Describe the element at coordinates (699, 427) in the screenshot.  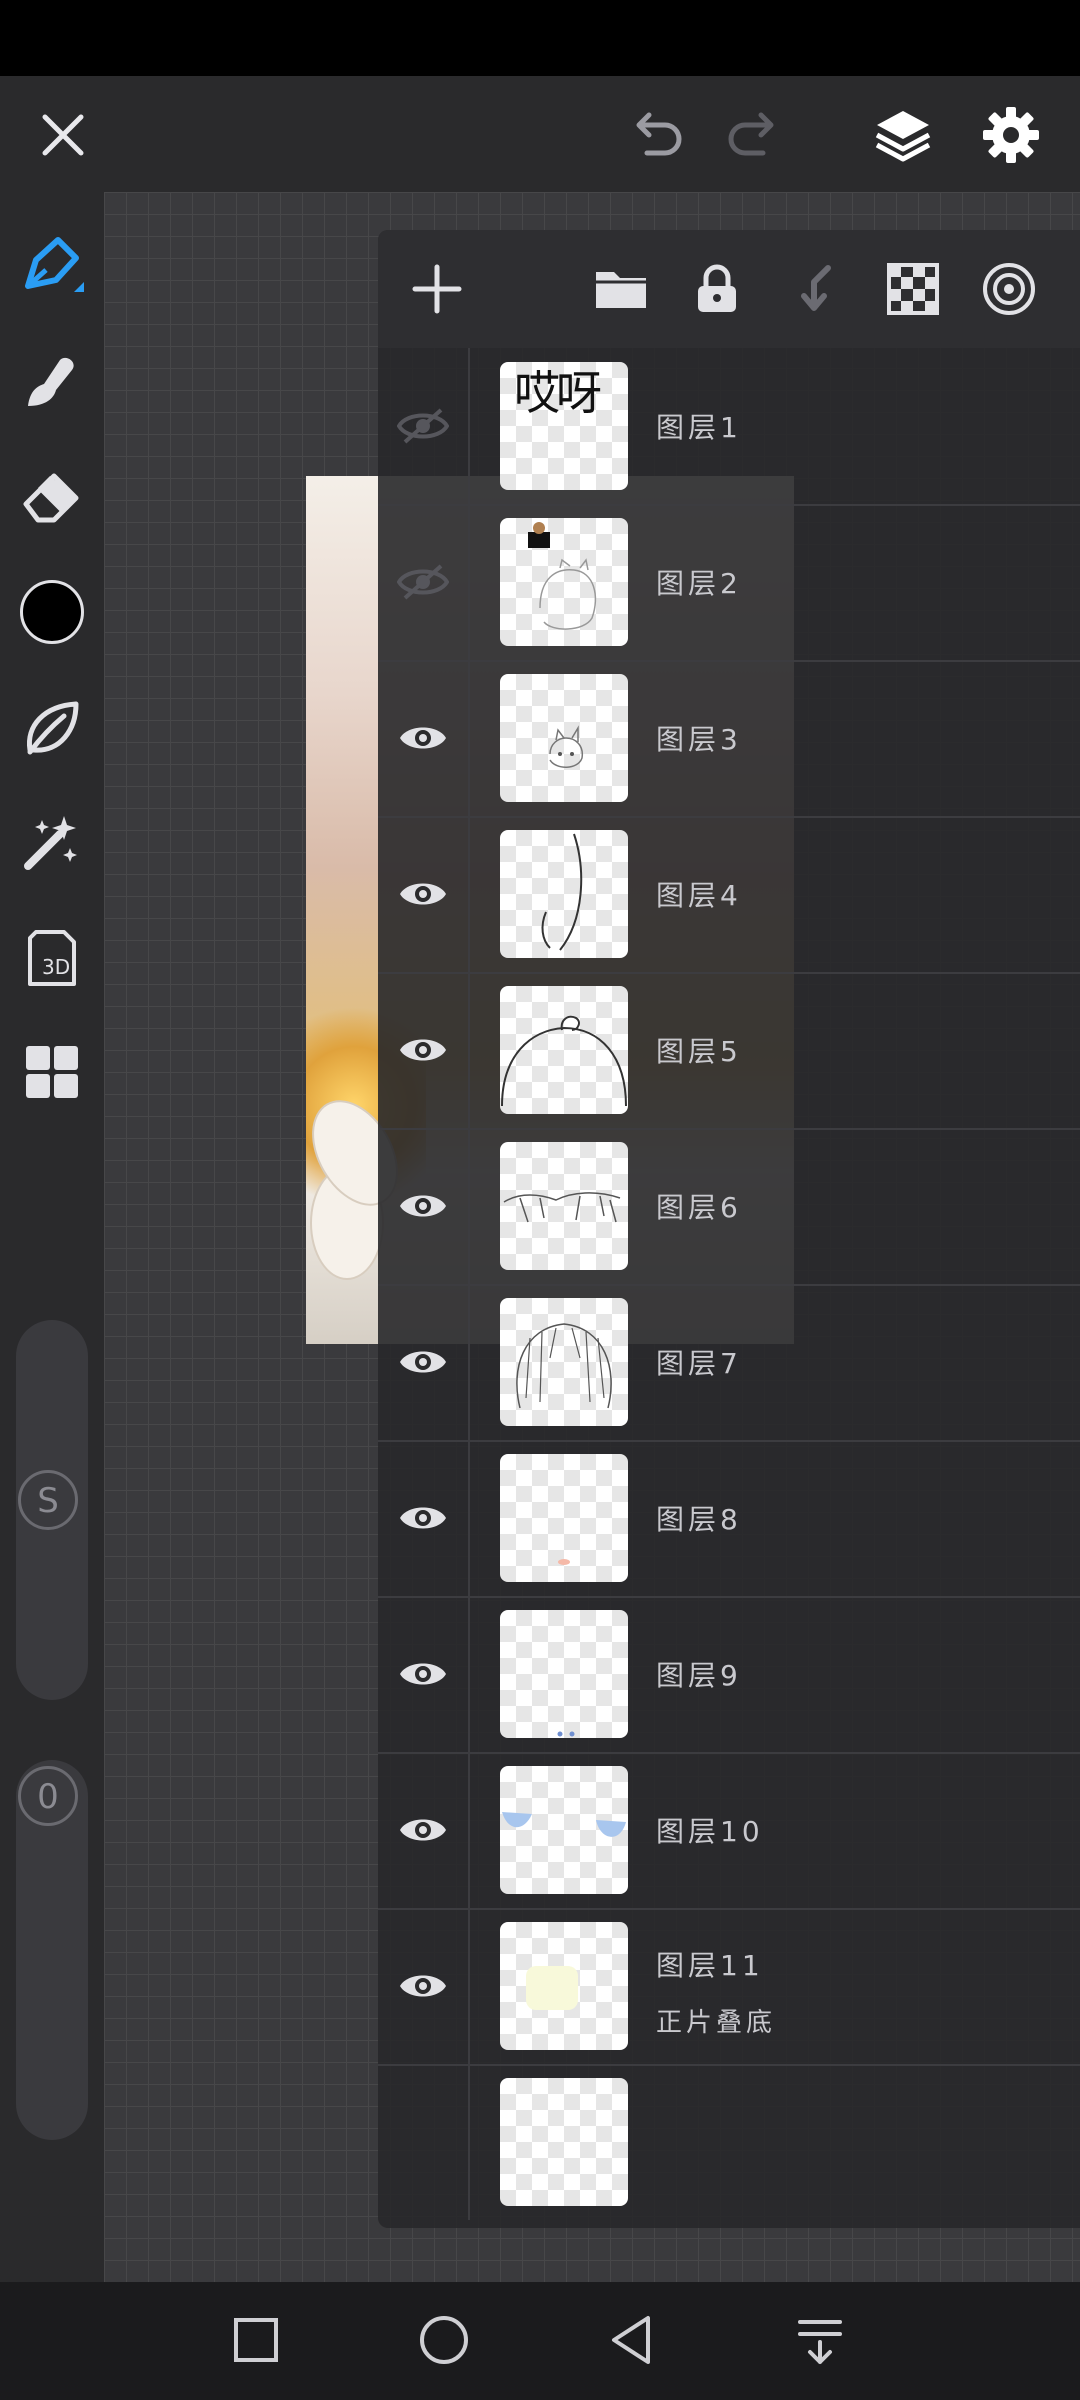
I see `layer-name: 图层1` at that location.